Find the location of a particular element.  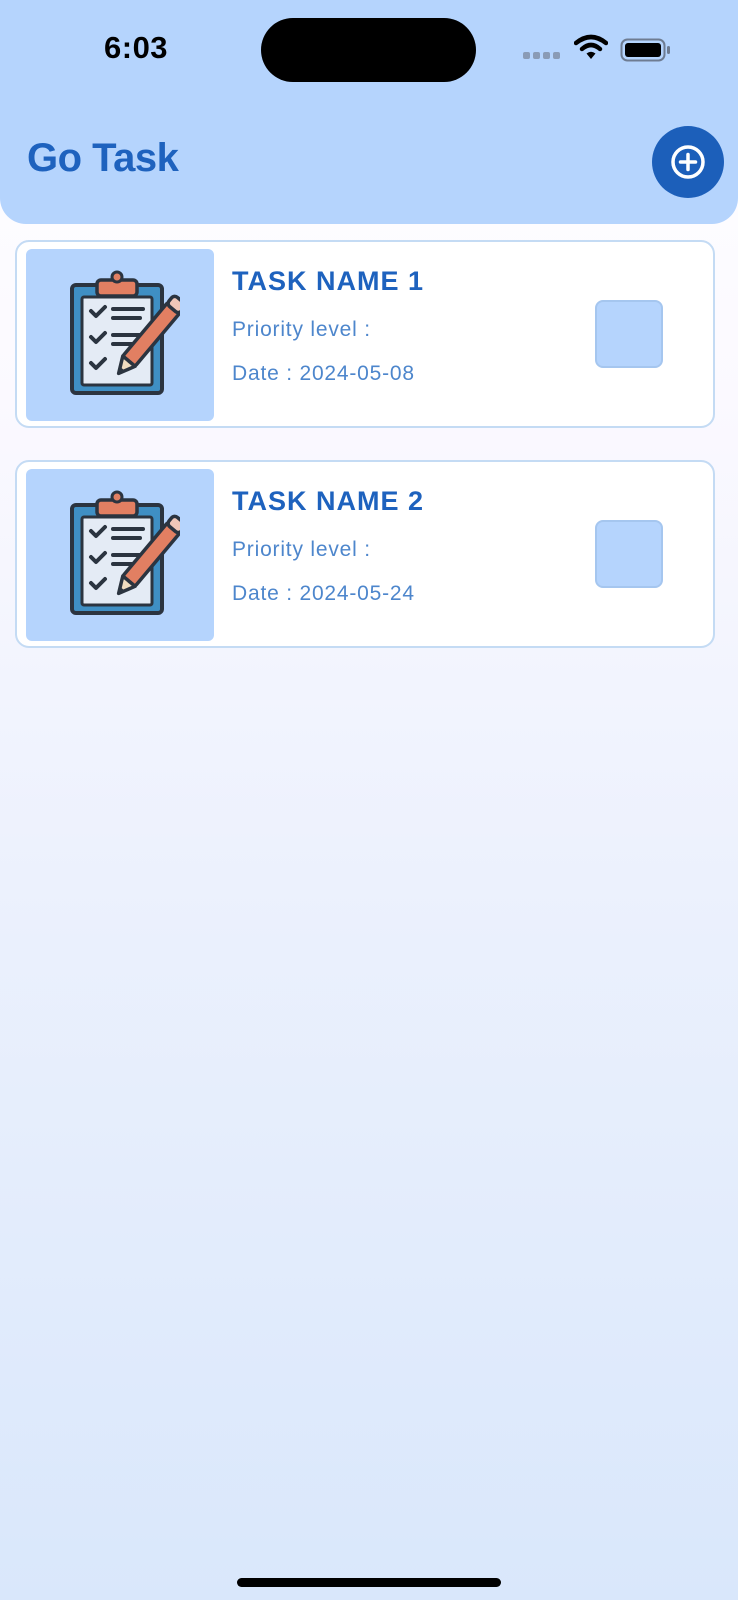

signal-icon is located at coordinates (543, 56).